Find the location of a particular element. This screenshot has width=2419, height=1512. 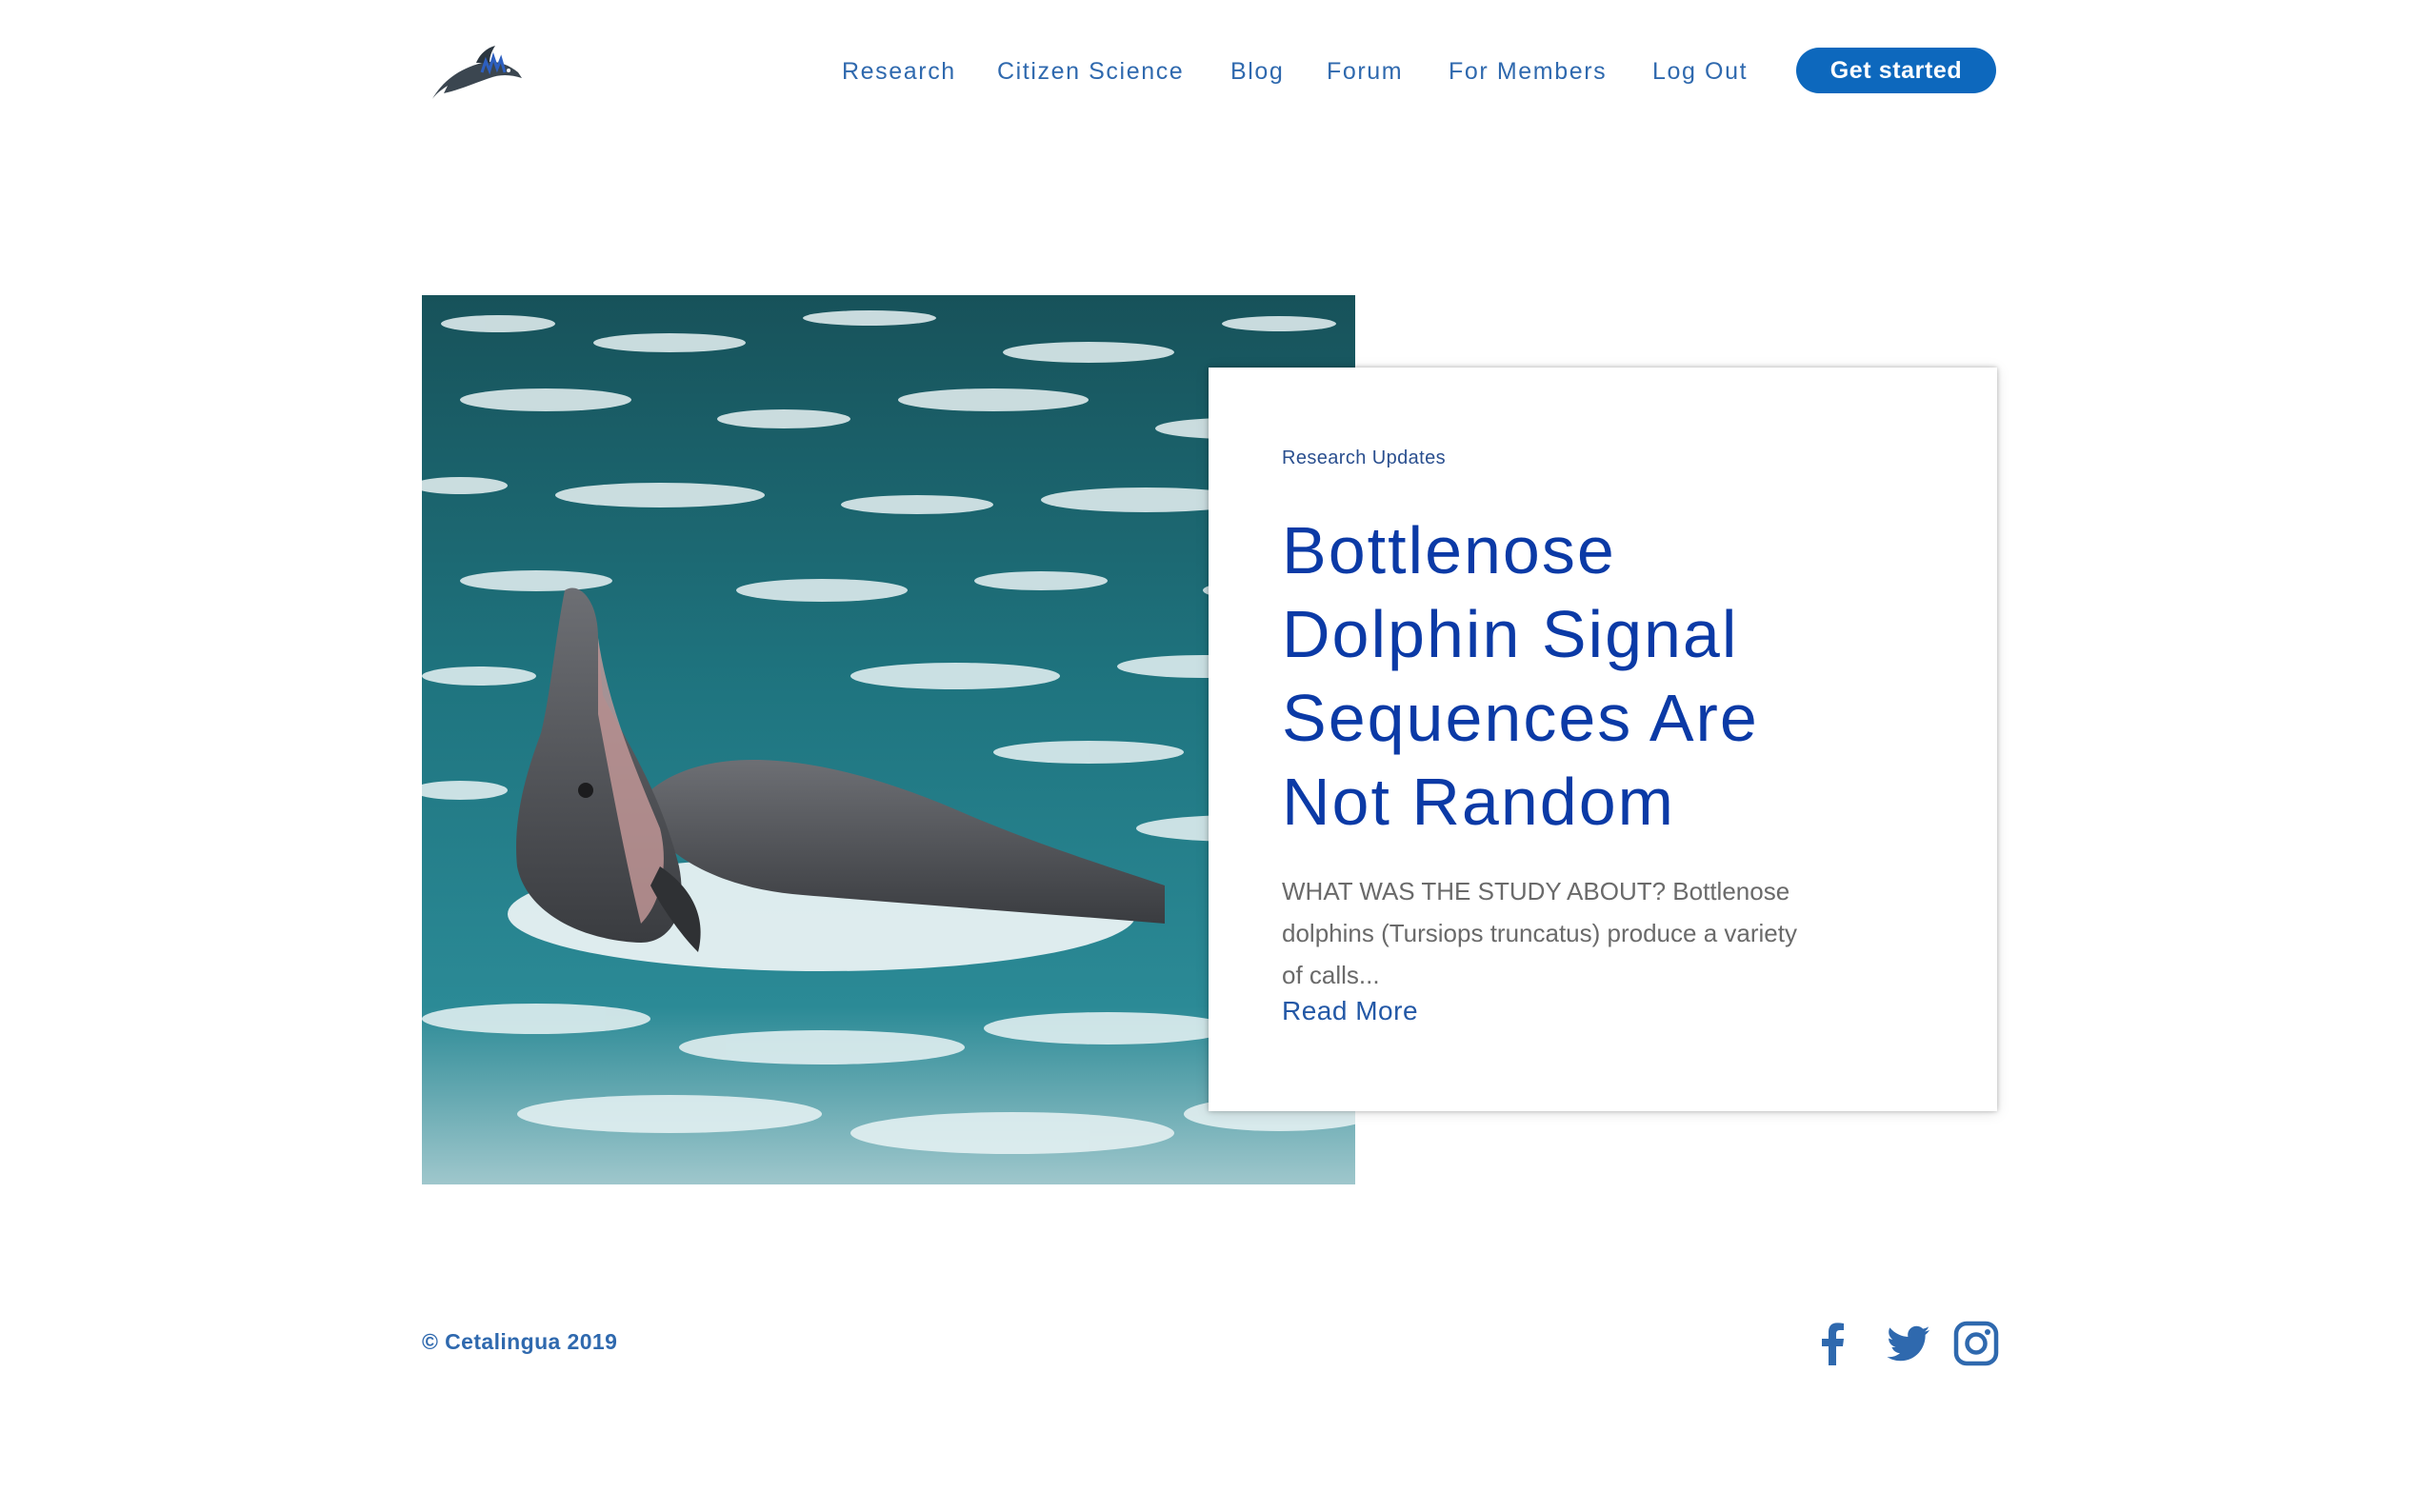

footer-copyright: © Cetalingua 2019 is located at coordinates (520, 1341).